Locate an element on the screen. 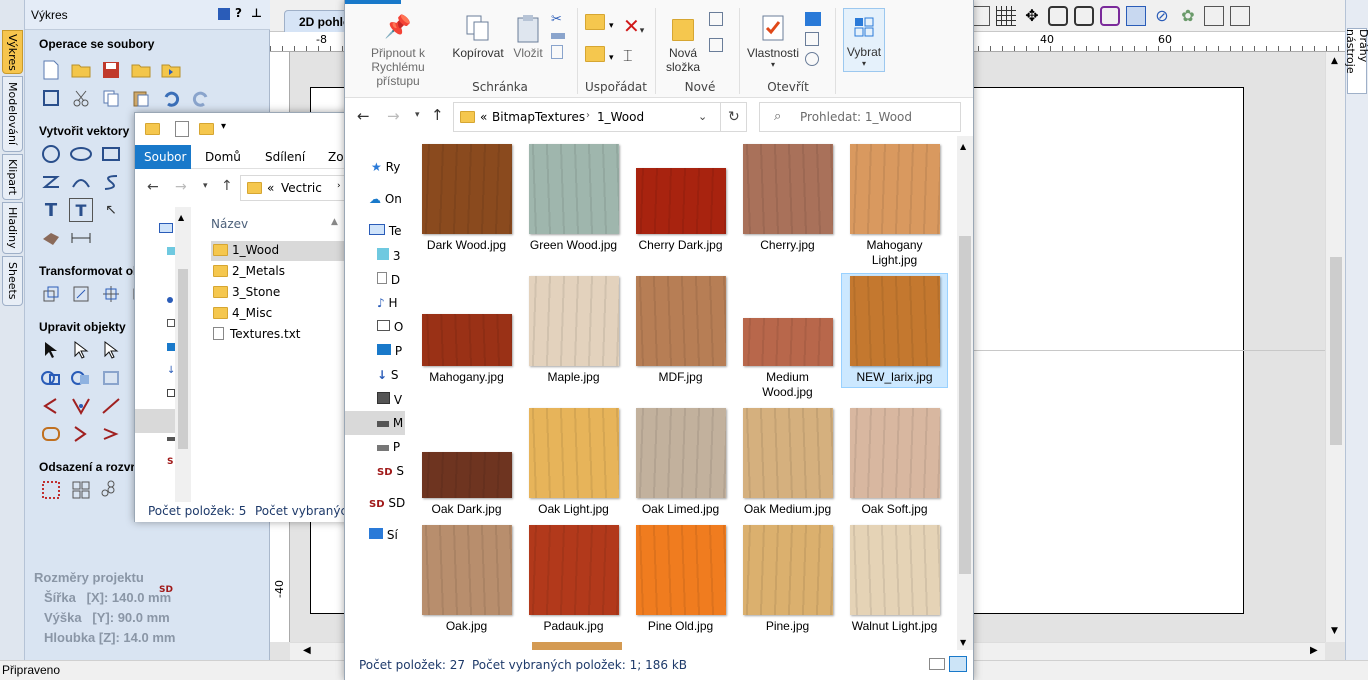 The width and height of the screenshot is (1368, 680). nav-item-quick-access: ★ Ry is located at coordinates (385, 167).